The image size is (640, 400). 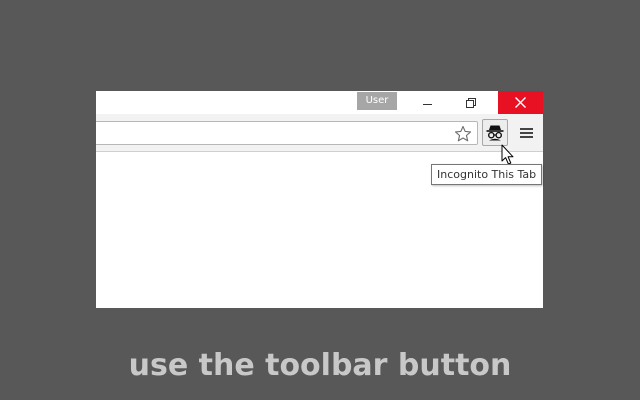 I want to click on restore-button, so click(x=470, y=102).